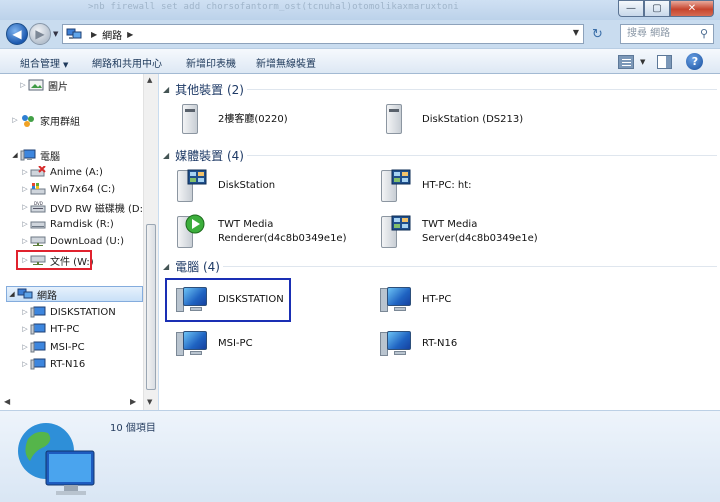 The image size is (720, 502). I want to click on nav-item-net-diskstation: ▷ DISKSTATION, so click(68, 312).